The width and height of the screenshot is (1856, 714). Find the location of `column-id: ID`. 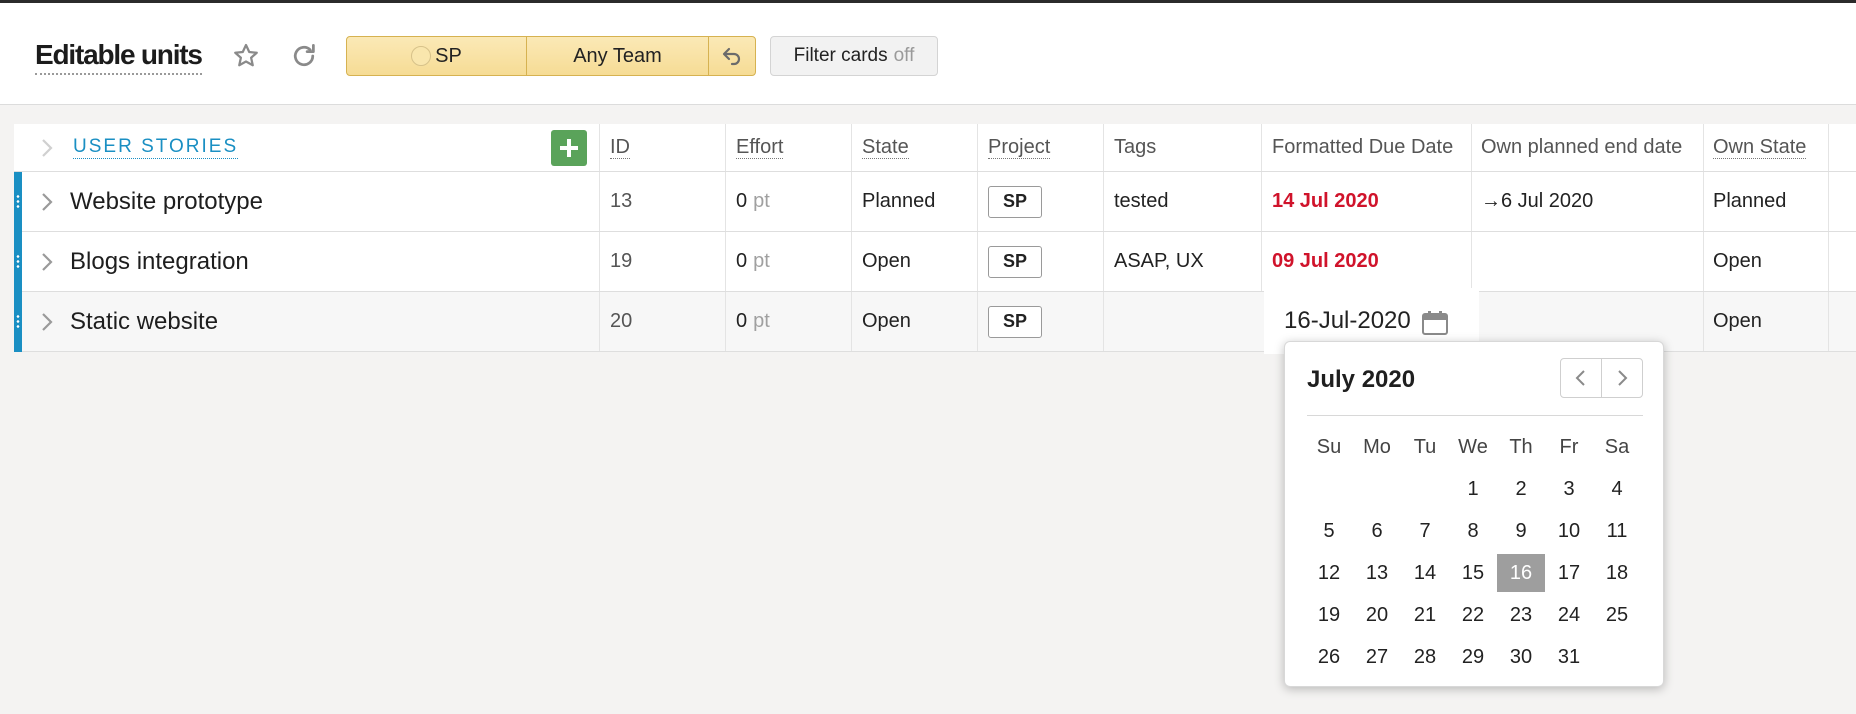

column-id: ID is located at coordinates (620, 147).